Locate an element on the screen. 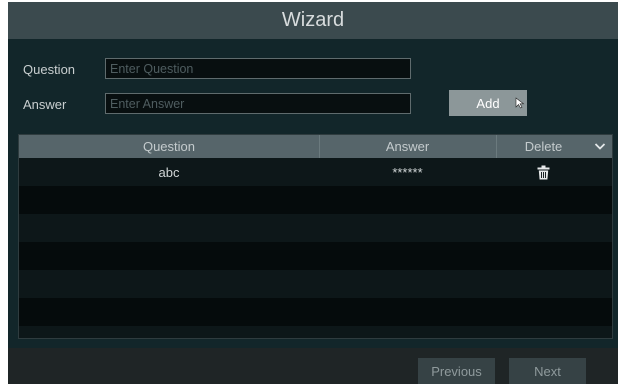 This screenshot has height=387, width=625. delete-cell is located at coordinates (543, 172).